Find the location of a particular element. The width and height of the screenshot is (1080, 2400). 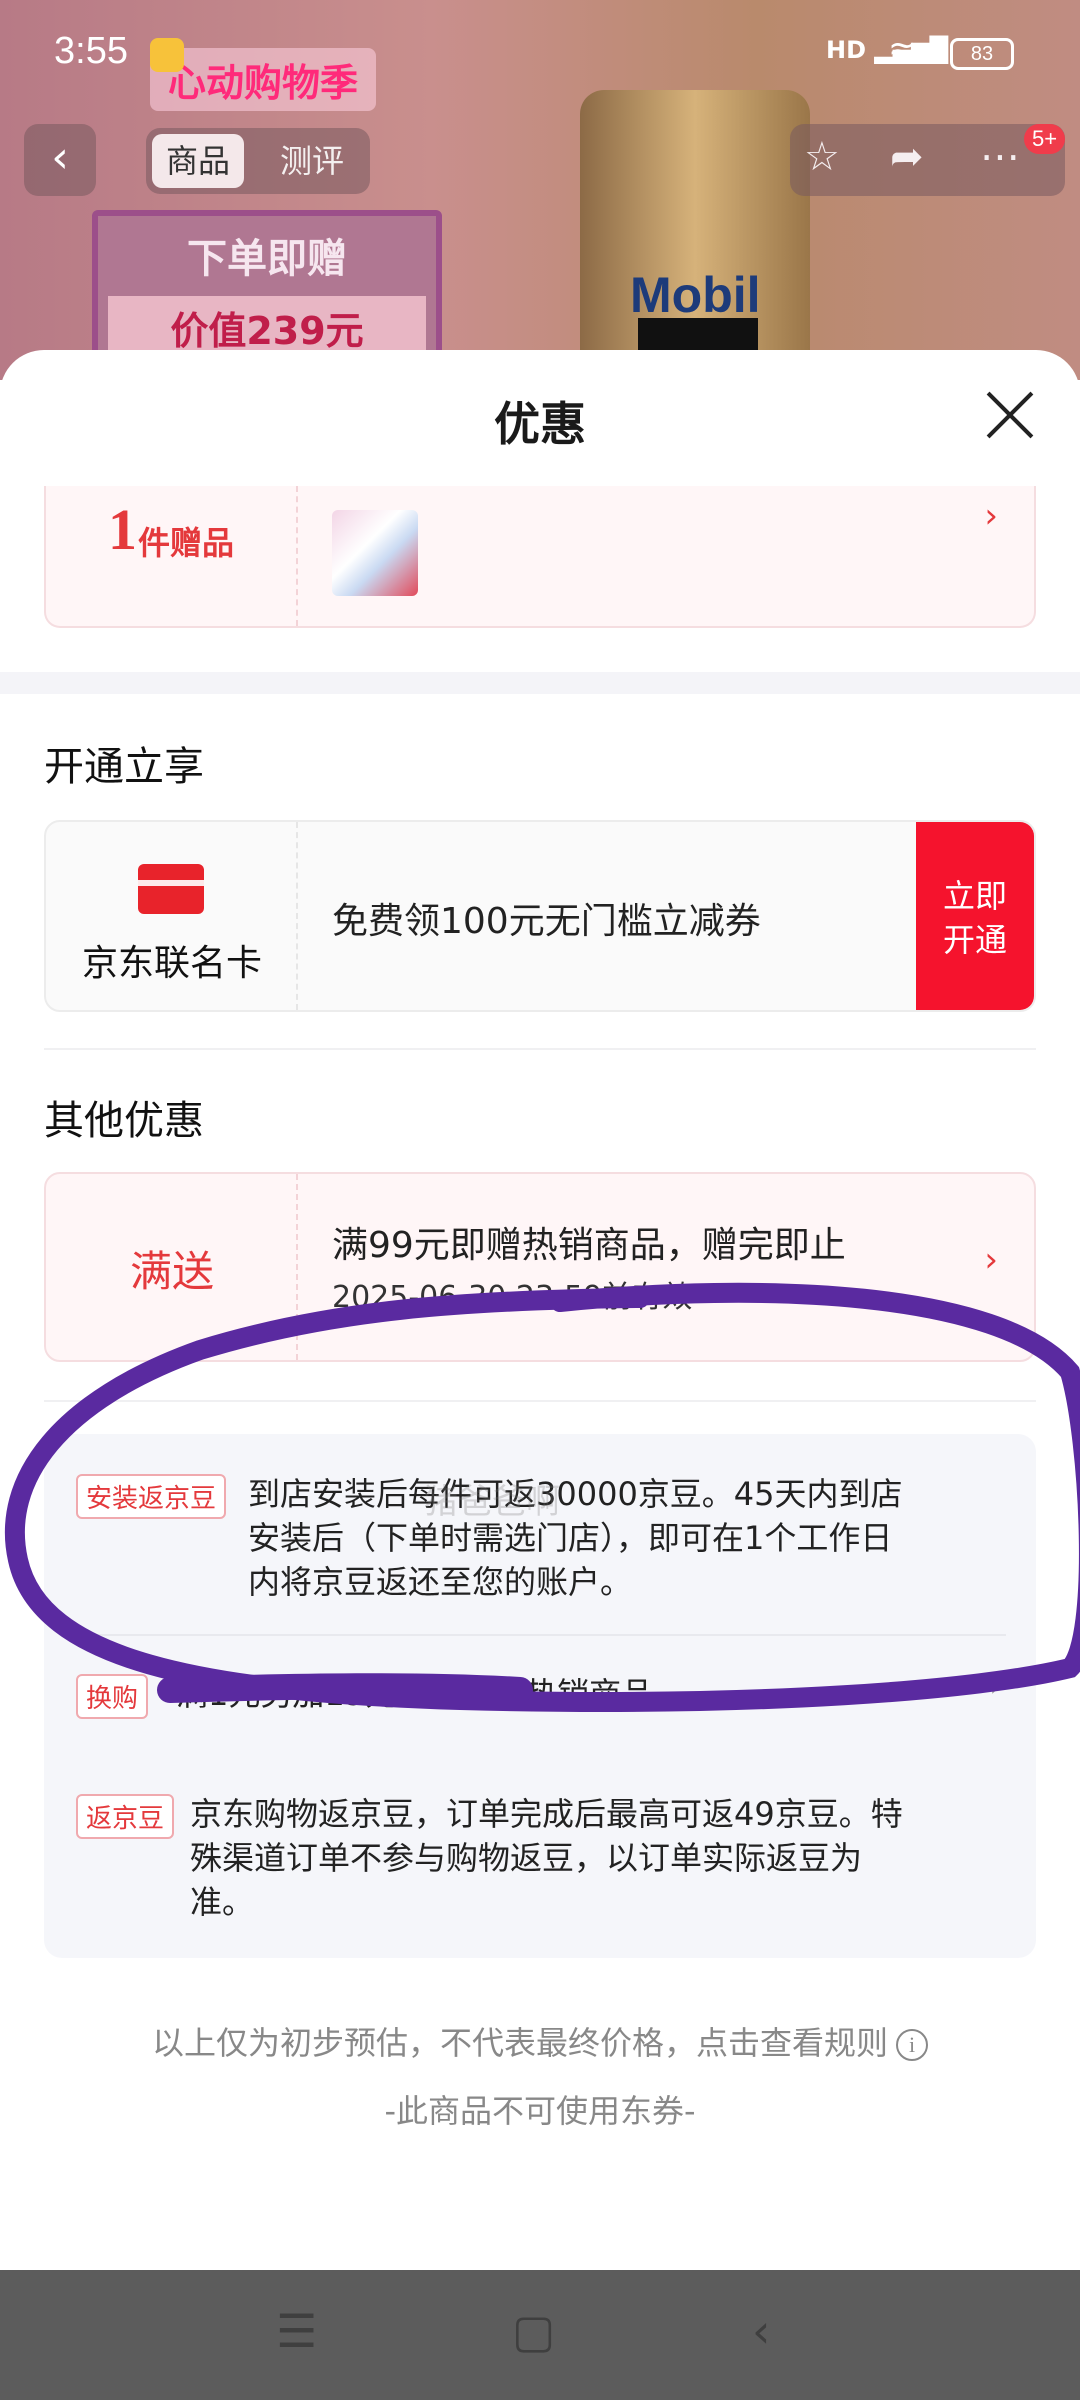

promo-text-line: 安装后（下单时需选门店），即可在1个工作日 is located at coordinates (570, 1538).